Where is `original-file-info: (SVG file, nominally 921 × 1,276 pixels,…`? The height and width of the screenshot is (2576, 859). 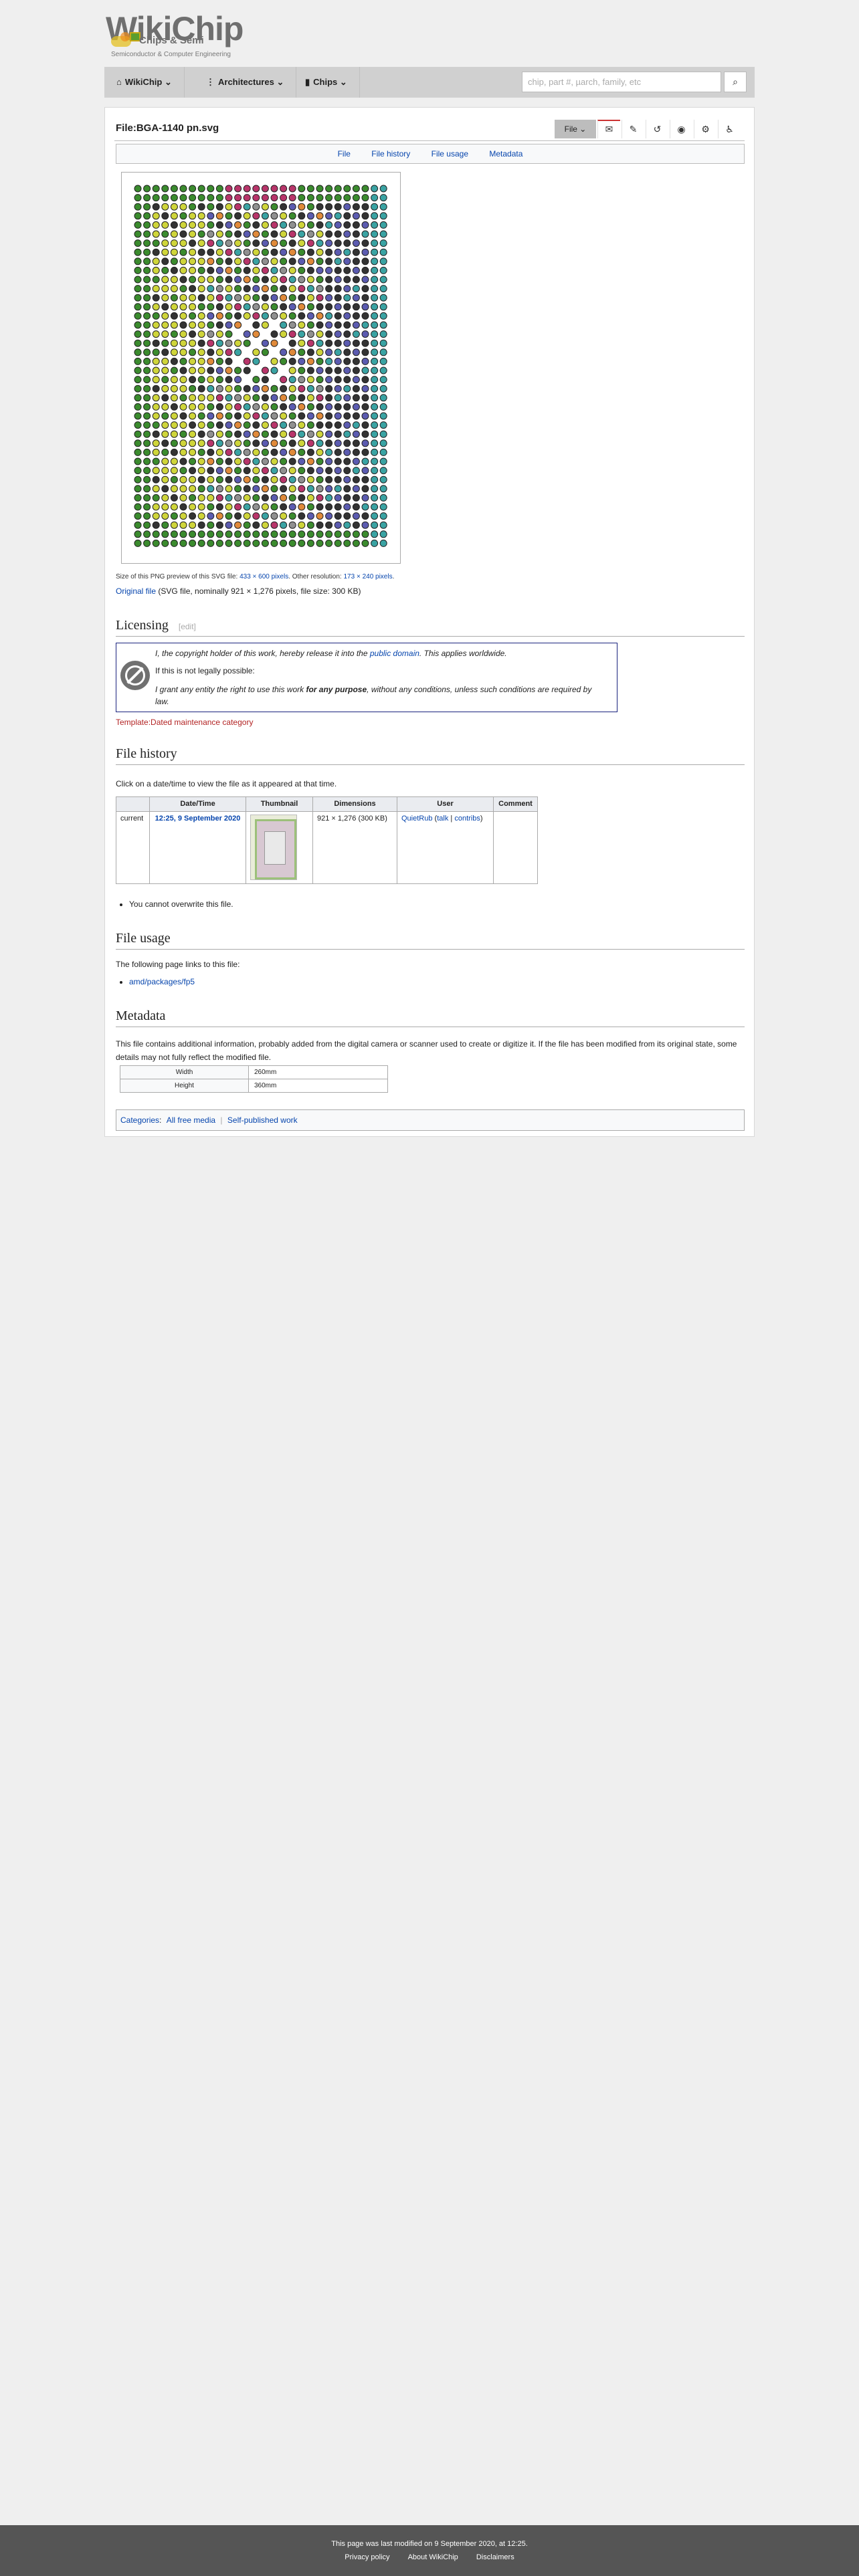 original-file-info: (SVG file, nominally 921 × 1,276 pixels,… is located at coordinates (259, 591).